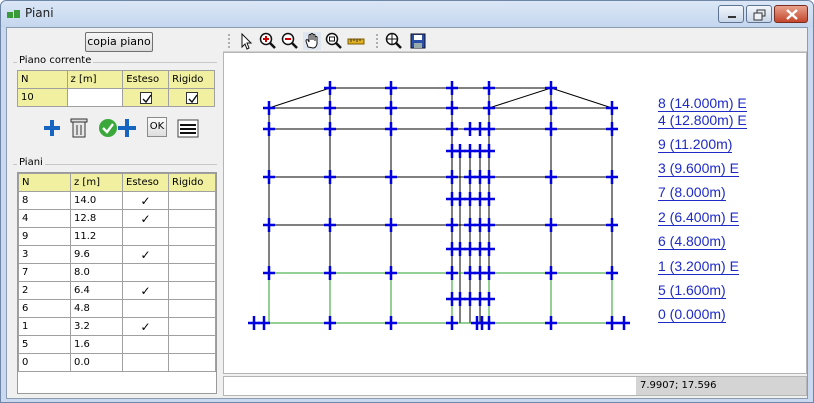 This screenshot has height=403, width=814. I want to click on apply-add-icon, so click(119, 128).